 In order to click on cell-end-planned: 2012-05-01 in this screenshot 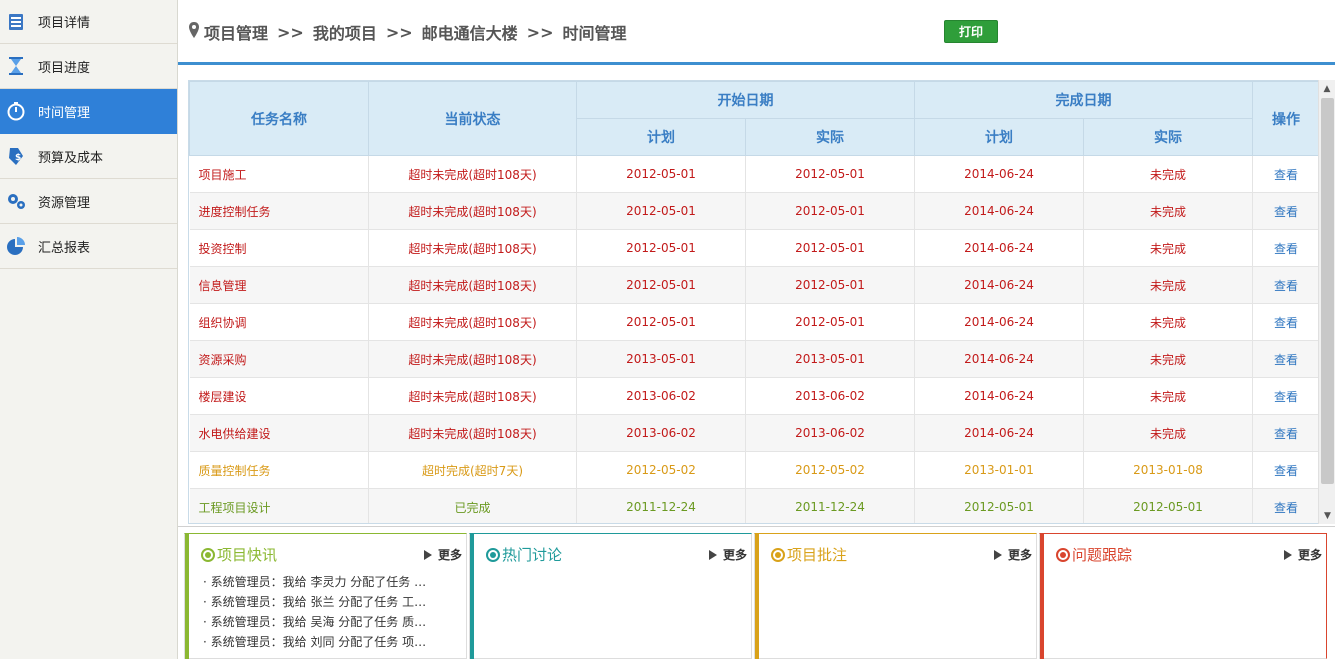, I will do `click(999, 505)`.